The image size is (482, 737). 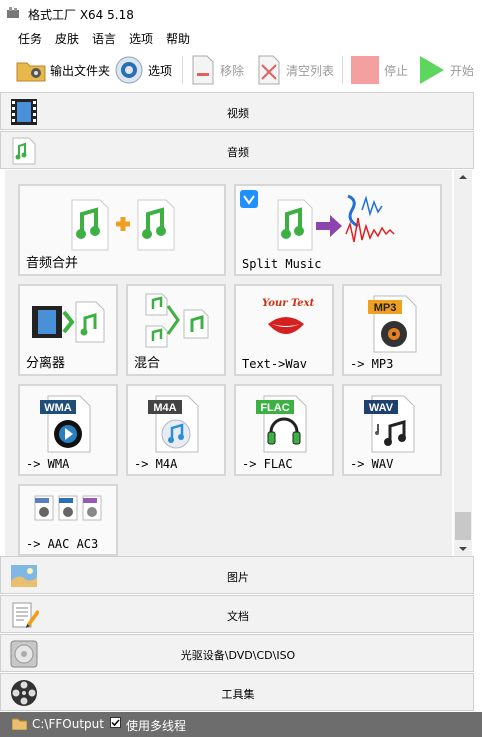 I want to click on options-button: 选项, so click(x=143, y=70).